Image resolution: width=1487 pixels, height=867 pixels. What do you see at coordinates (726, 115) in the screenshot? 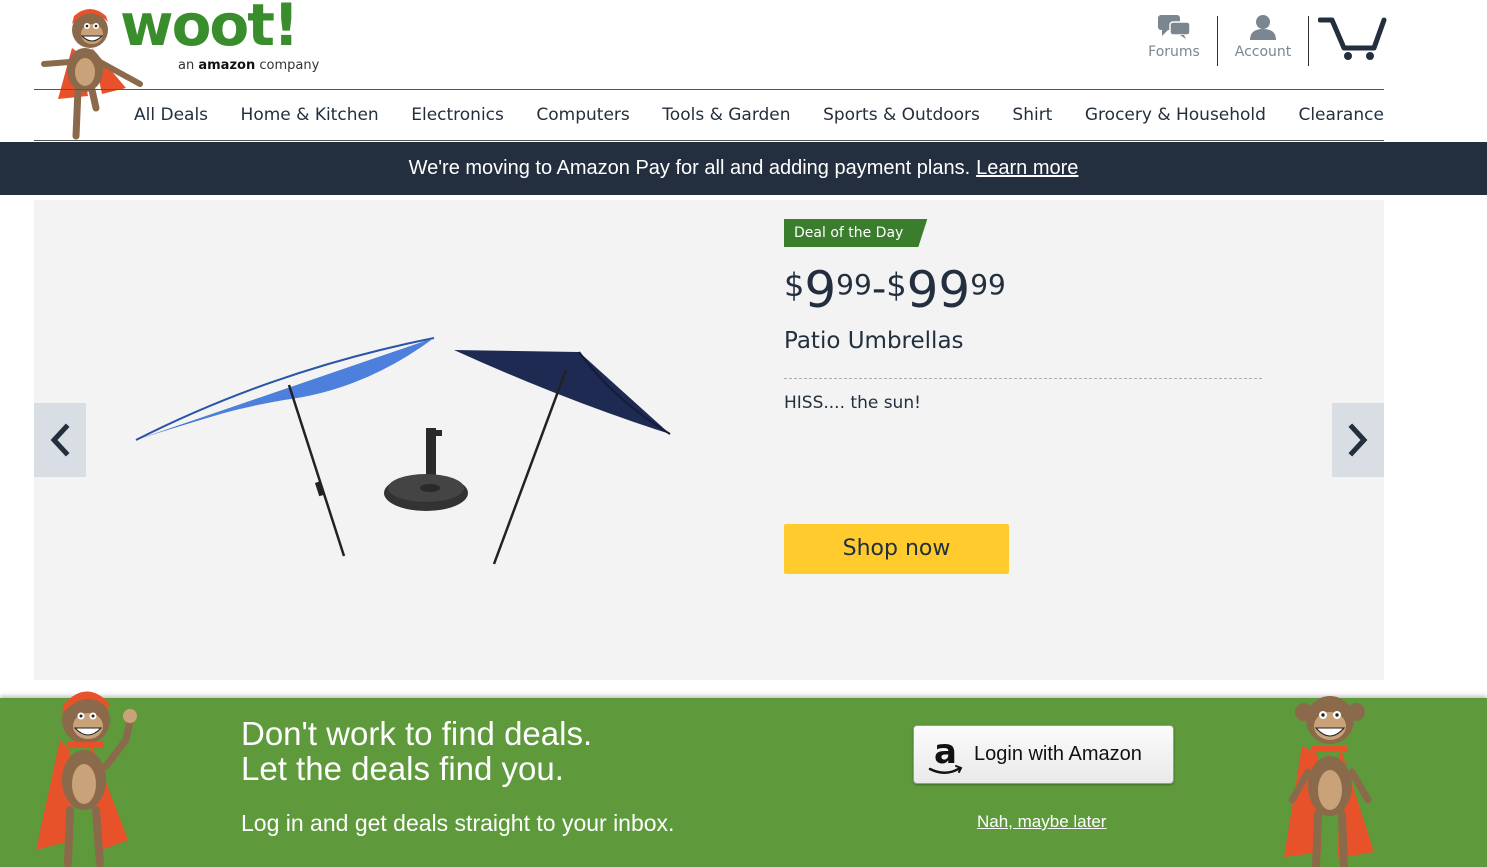
I see `nav-item-tools-garden: Tools & Garden` at bounding box center [726, 115].